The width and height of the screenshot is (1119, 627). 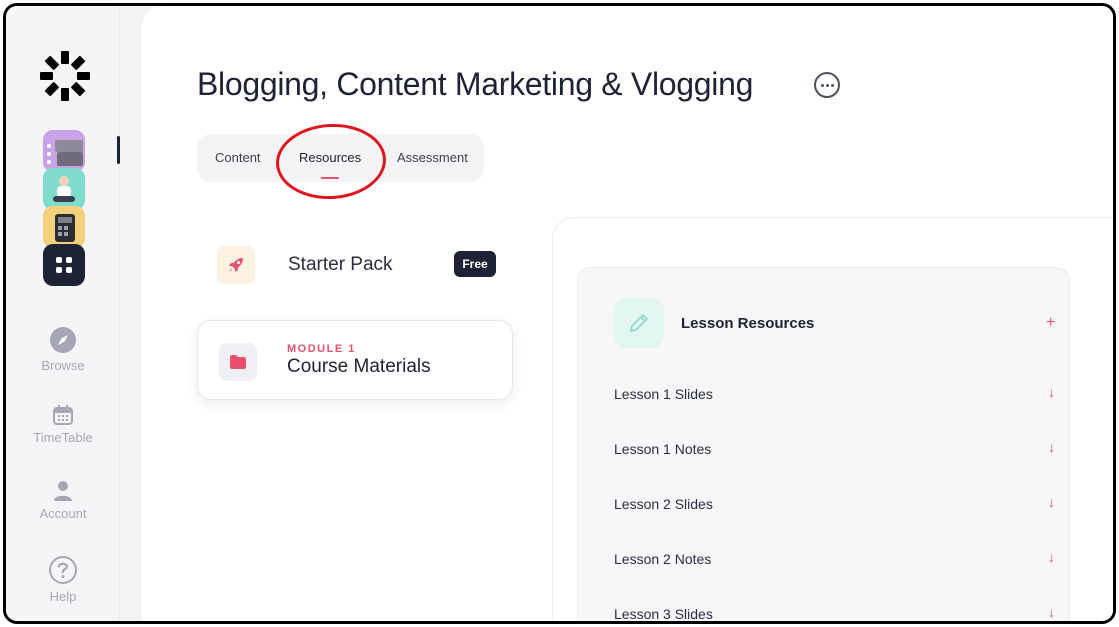 What do you see at coordinates (340, 264) in the screenshot?
I see `starter-pack-label: Starter Pack` at bounding box center [340, 264].